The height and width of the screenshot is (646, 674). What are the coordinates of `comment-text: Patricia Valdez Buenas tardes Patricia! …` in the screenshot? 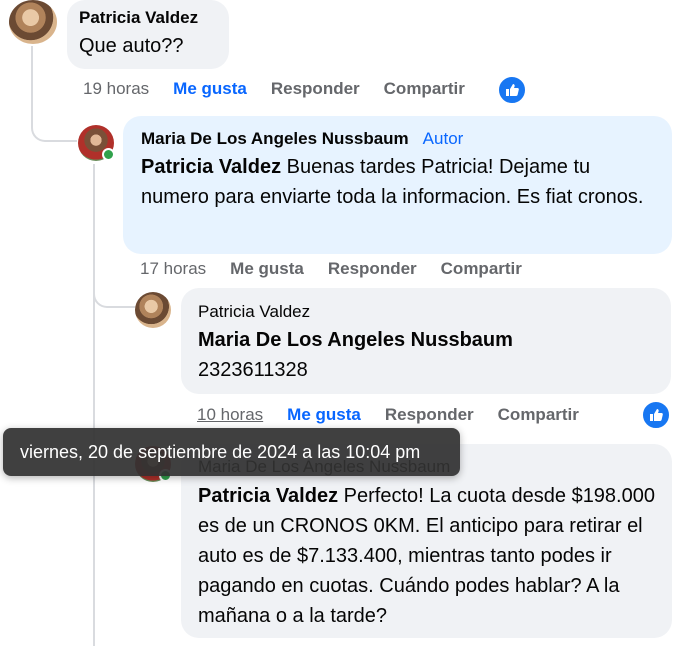 It's located at (400, 182).